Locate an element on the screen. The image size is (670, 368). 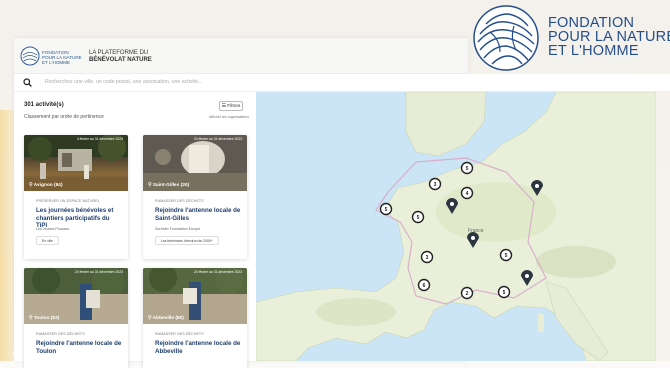
card-location: ⚲ Saint-Gilles (30) is located at coordinates (168, 185).